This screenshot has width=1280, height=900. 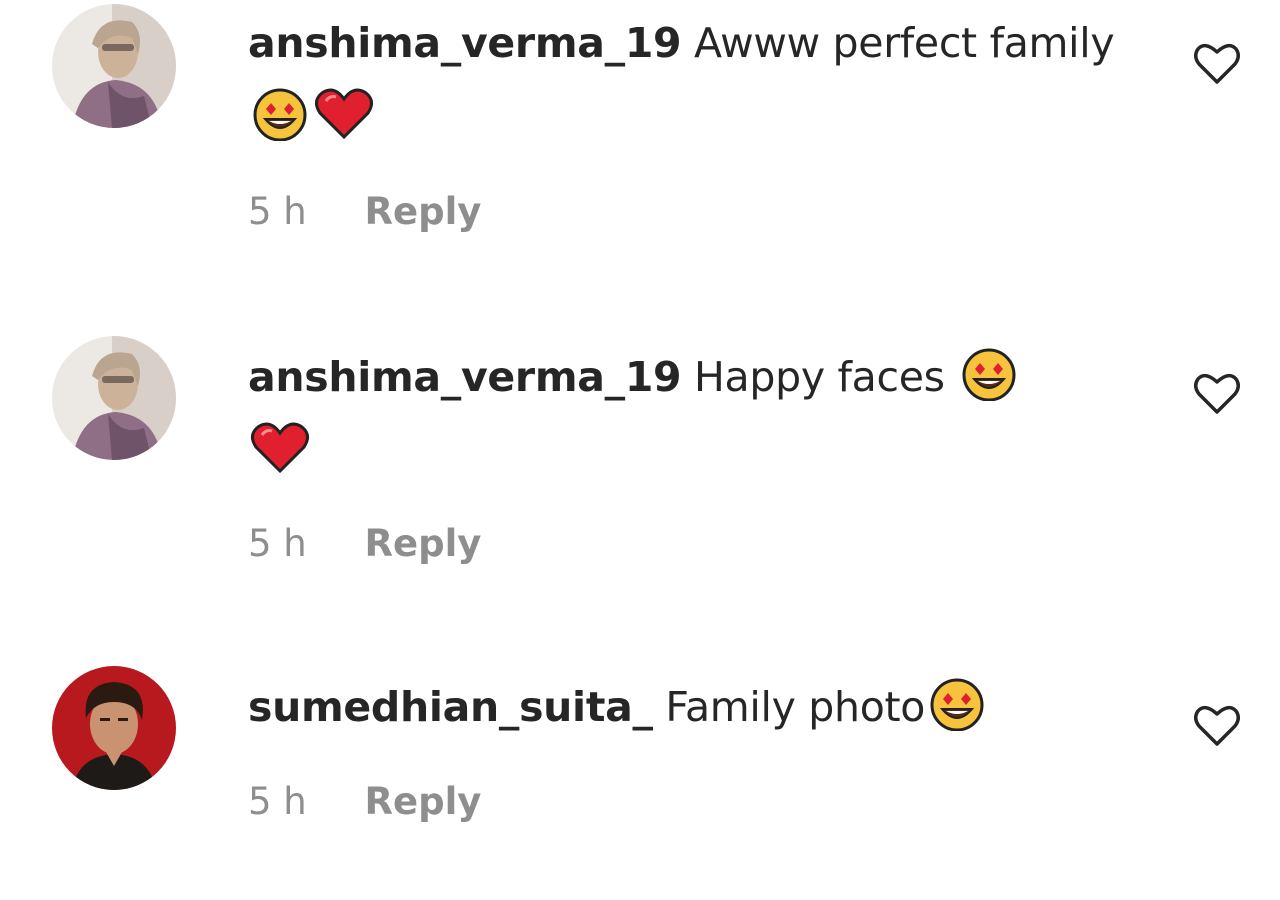 What do you see at coordinates (450, 707) in the screenshot?
I see `username: sumedhian_suita_` at bounding box center [450, 707].